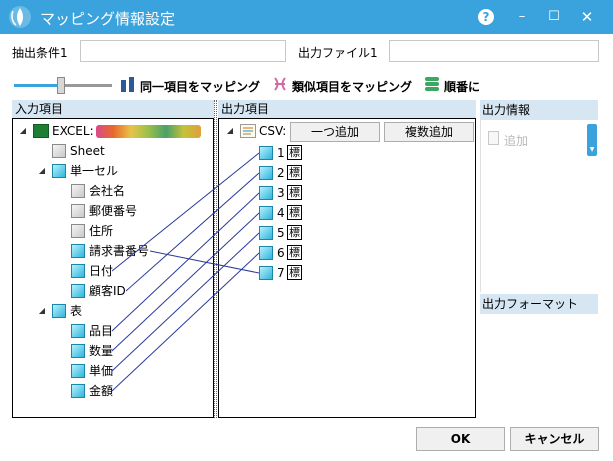 This screenshot has width=613, height=461. What do you see at coordinates (539, 304) in the screenshot?
I see `output-format-header: 出力フォーマット` at bounding box center [539, 304].